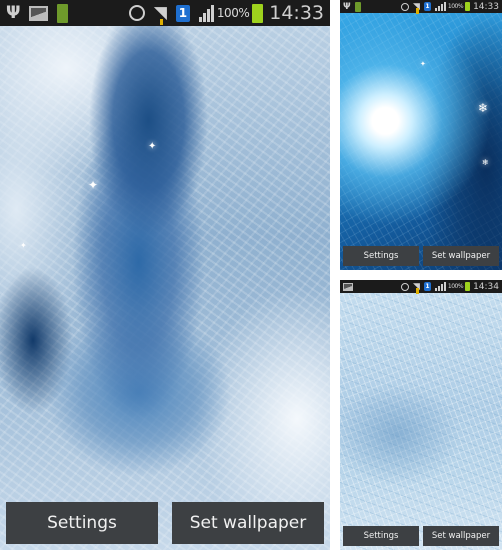 The image size is (502, 550). I want to click on clock: 14:34, so click(486, 286).